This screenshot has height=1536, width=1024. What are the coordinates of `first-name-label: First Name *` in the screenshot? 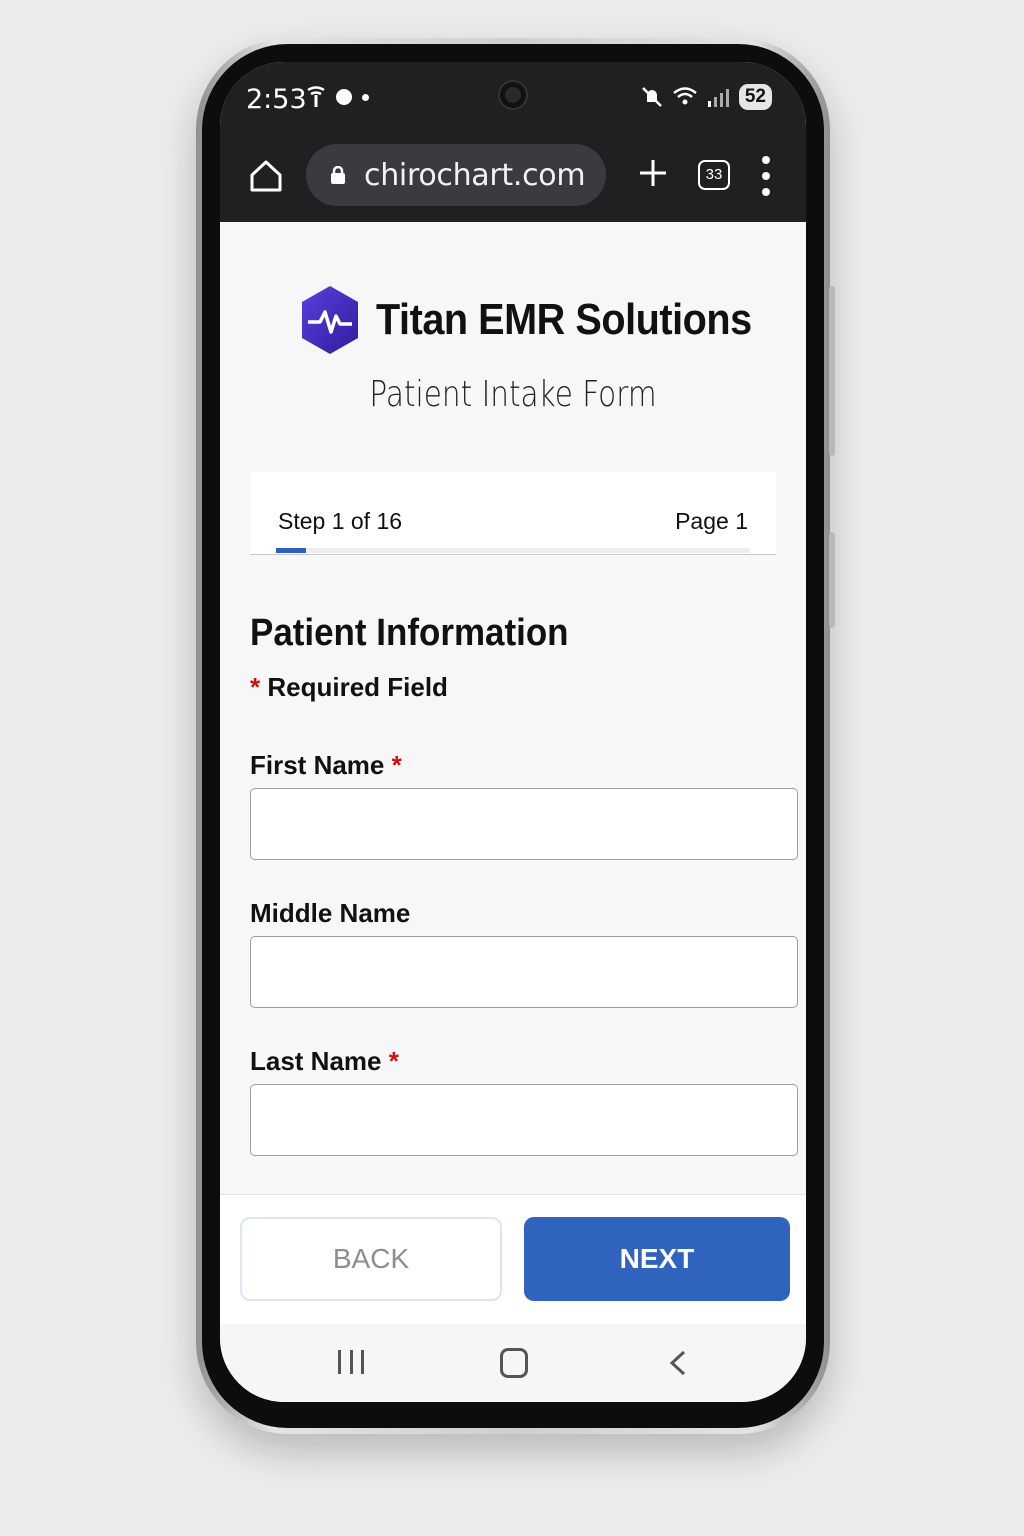 It's located at (326, 765).